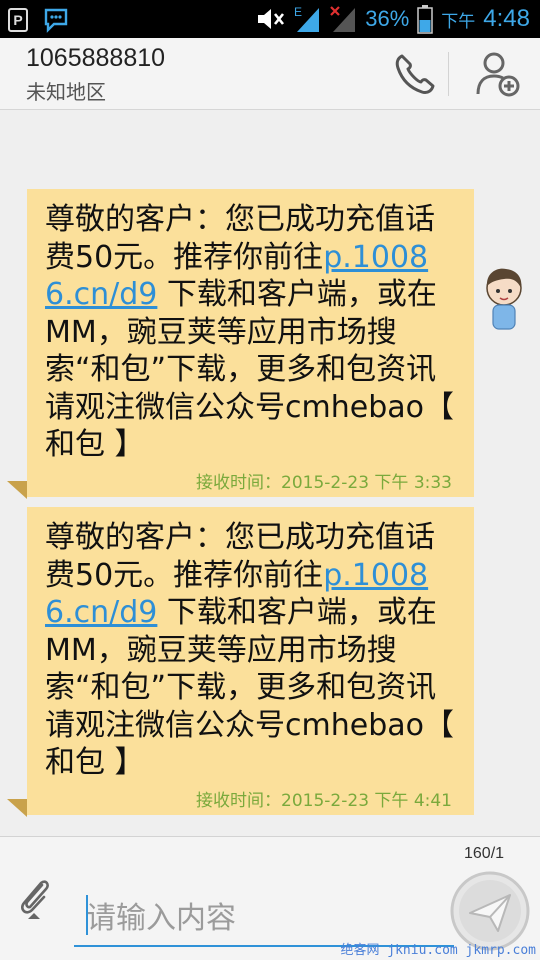 The width and height of the screenshot is (540, 960). I want to click on avatar, so click(504, 299).